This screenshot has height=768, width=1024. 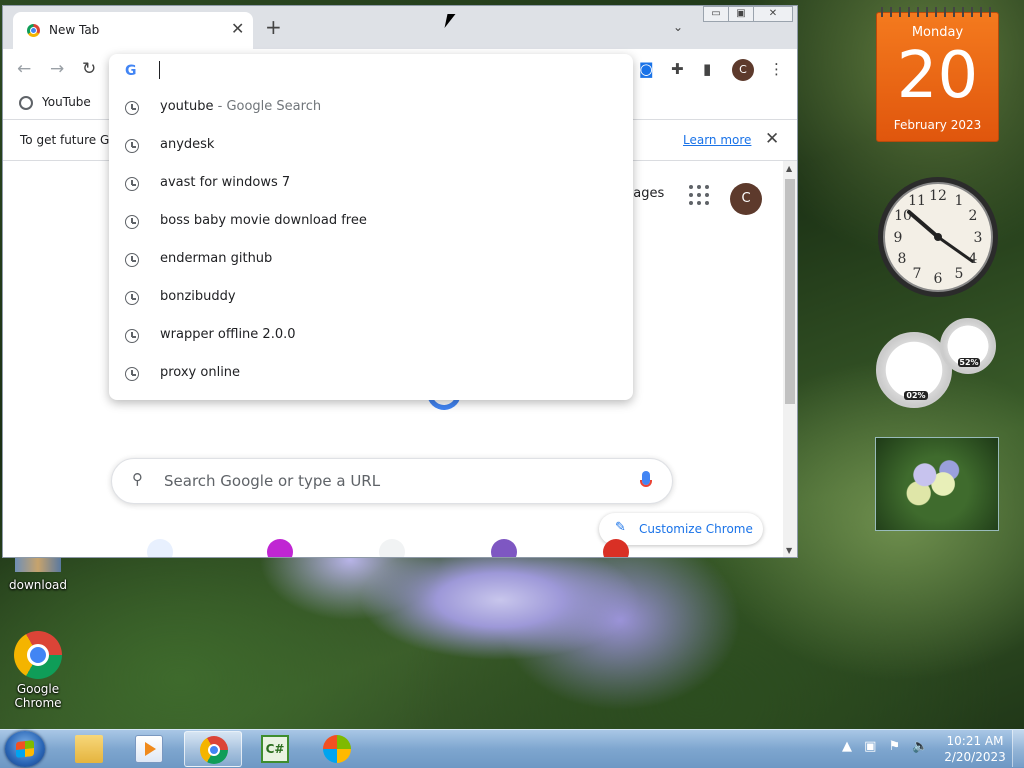 I want to click on memory-value: 52%, so click(x=969, y=362).